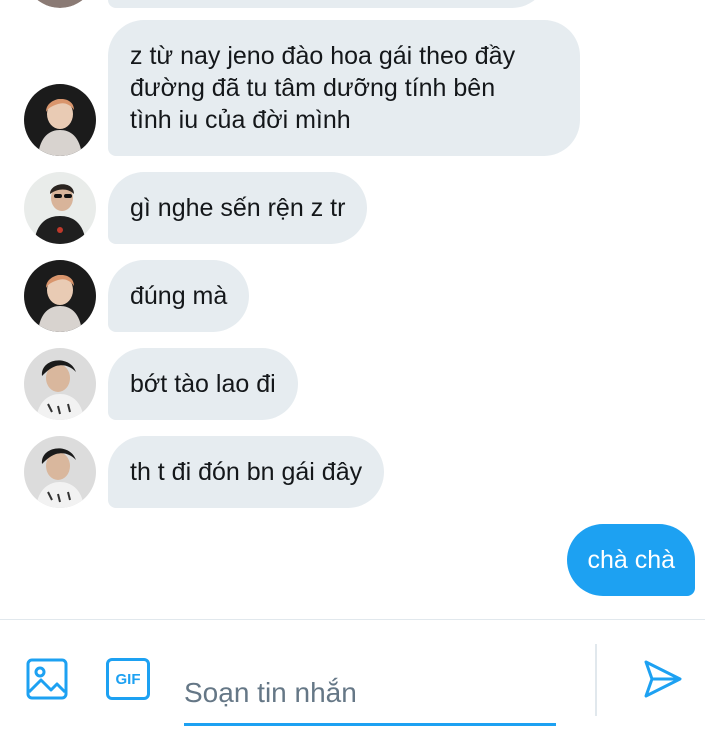  What do you see at coordinates (596, 680) in the screenshot?
I see `divider` at bounding box center [596, 680].